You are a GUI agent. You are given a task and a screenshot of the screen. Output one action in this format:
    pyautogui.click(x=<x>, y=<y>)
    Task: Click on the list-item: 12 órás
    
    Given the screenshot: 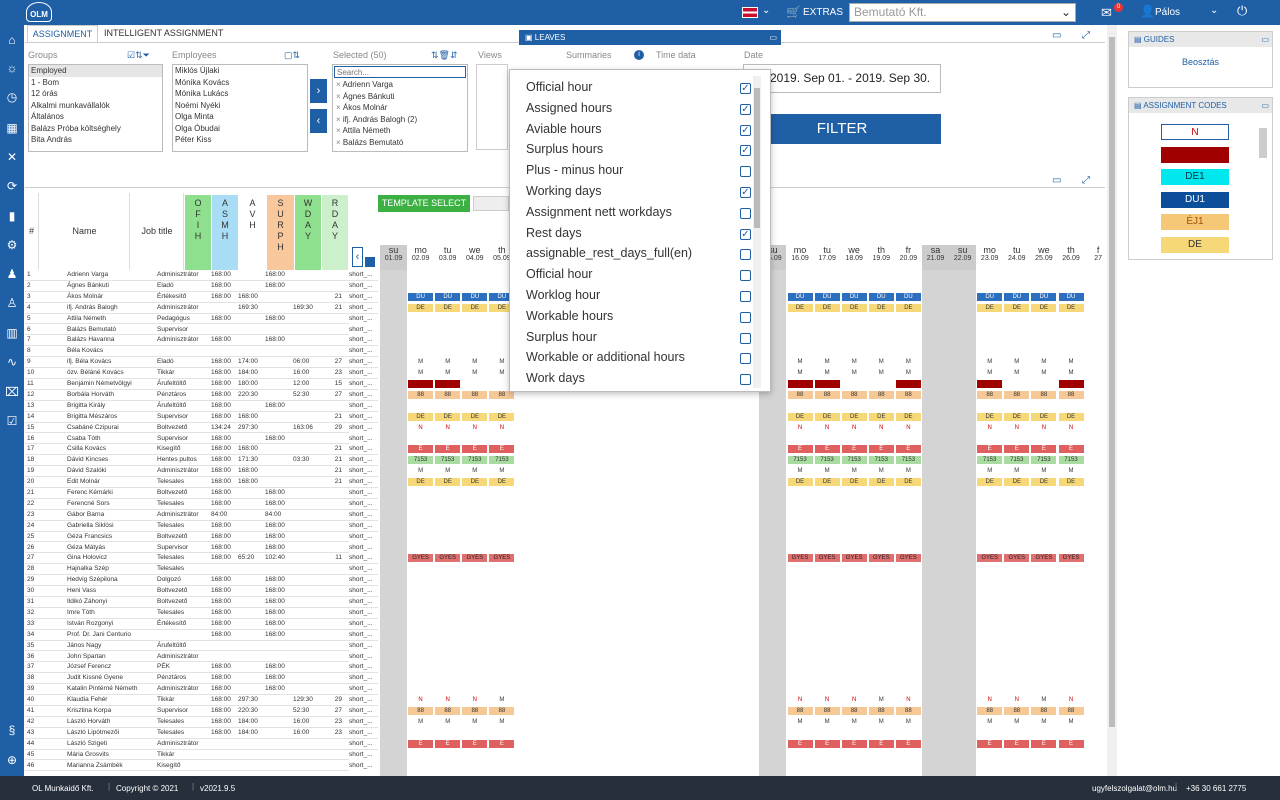 What is the action you would take?
    pyautogui.click(x=95, y=94)
    